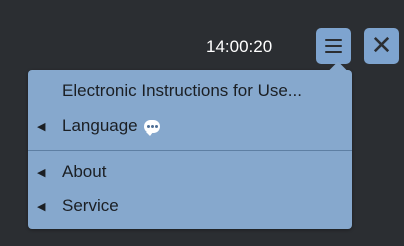  I want to click on hamburger-icon, so click(333, 46).